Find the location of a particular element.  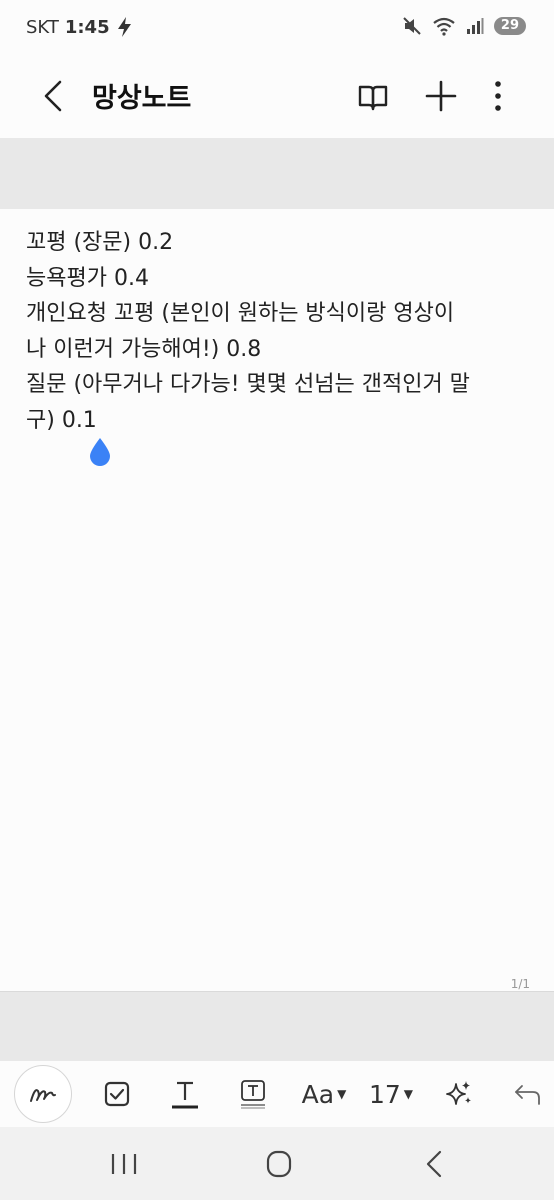

undo-icon is located at coordinates (527, 1095).